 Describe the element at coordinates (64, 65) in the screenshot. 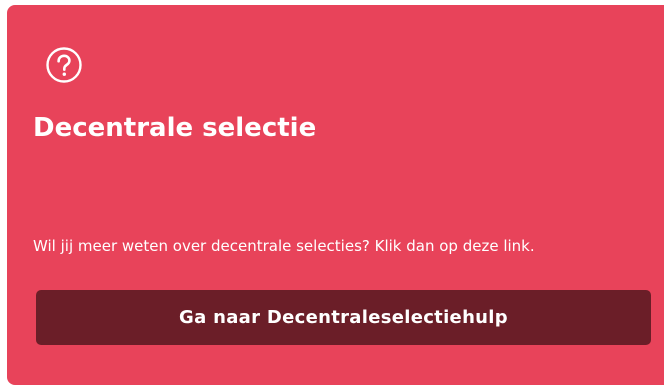

I see `question-circle-icon` at that location.